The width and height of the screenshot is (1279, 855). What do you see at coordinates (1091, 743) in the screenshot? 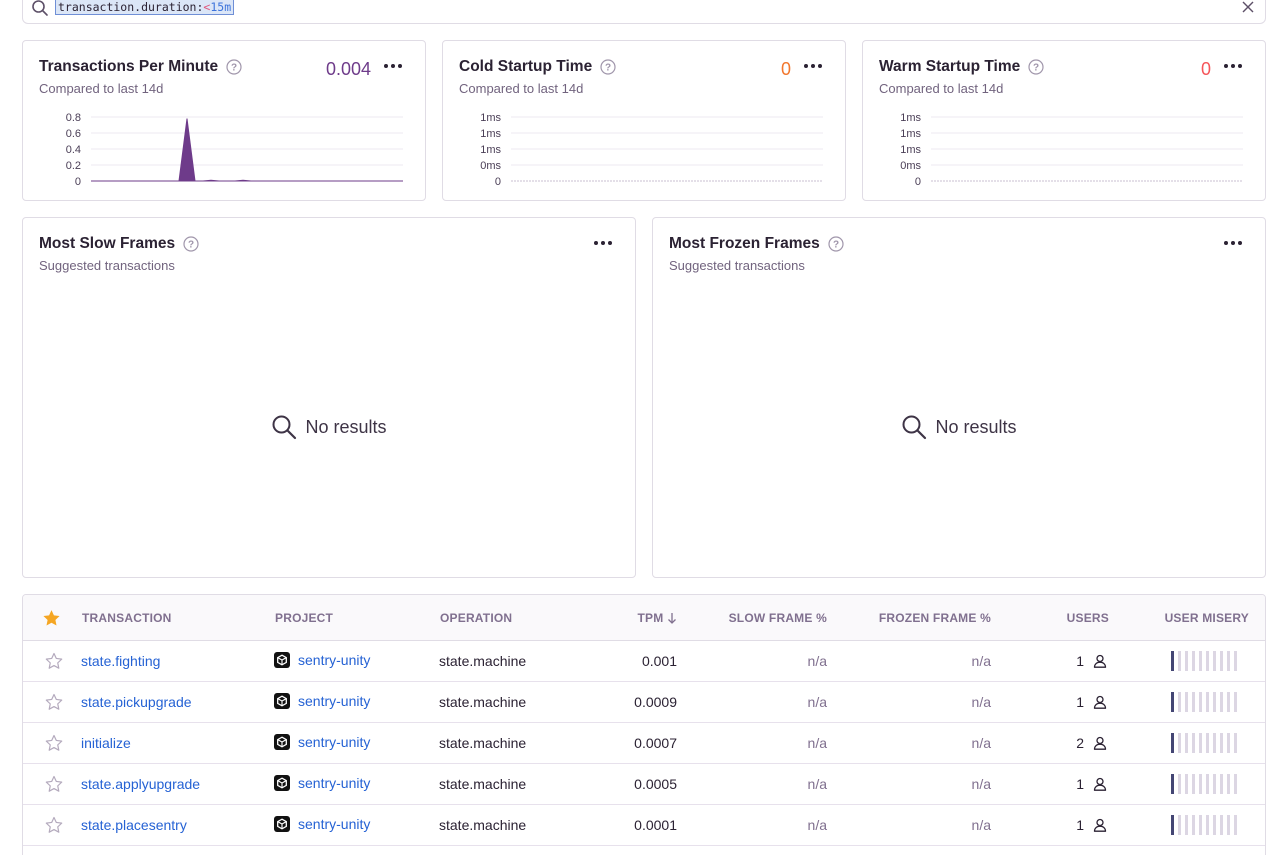
I see `users-cell: 2` at bounding box center [1091, 743].